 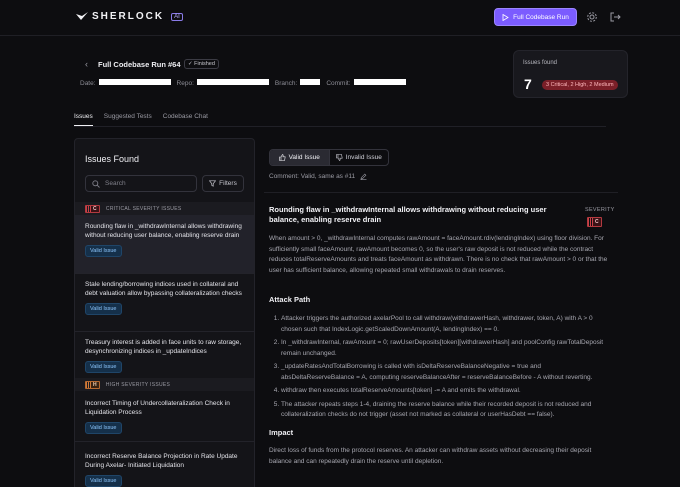 What do you see at coordinates (505, 17) in the screenshot?
I see `play-icon` at bounding box center [505, 17].